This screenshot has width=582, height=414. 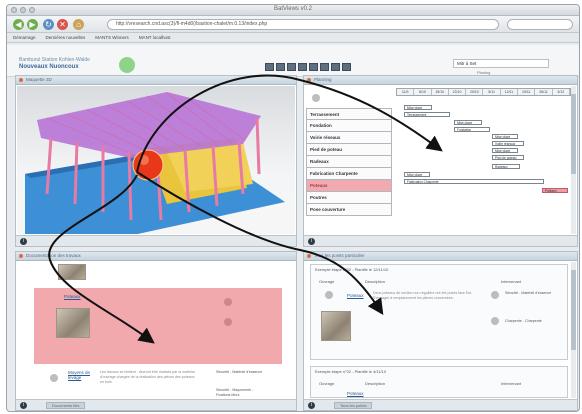 I want to click on panel-footer: i Documents liés, so click(x=156, y=404).